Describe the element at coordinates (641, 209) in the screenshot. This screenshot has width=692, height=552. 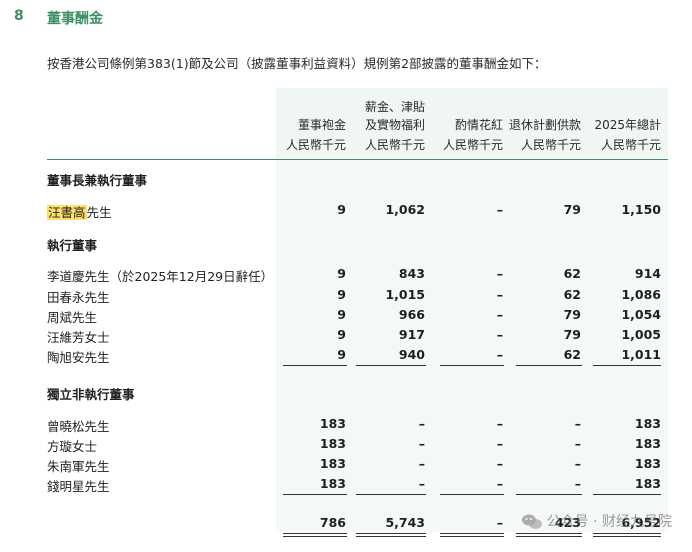
I see `cell-total: 1,150` at that location.